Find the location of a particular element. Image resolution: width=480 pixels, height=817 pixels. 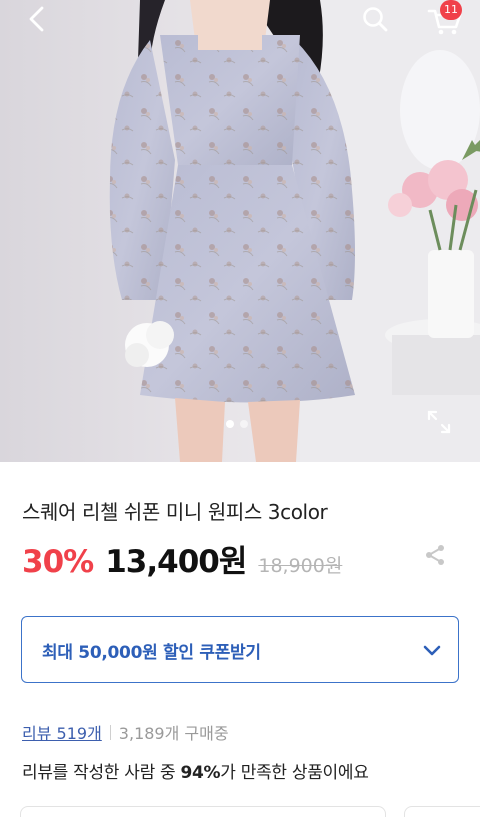

discount-rate: 30% is located at coordinates (58, 562).